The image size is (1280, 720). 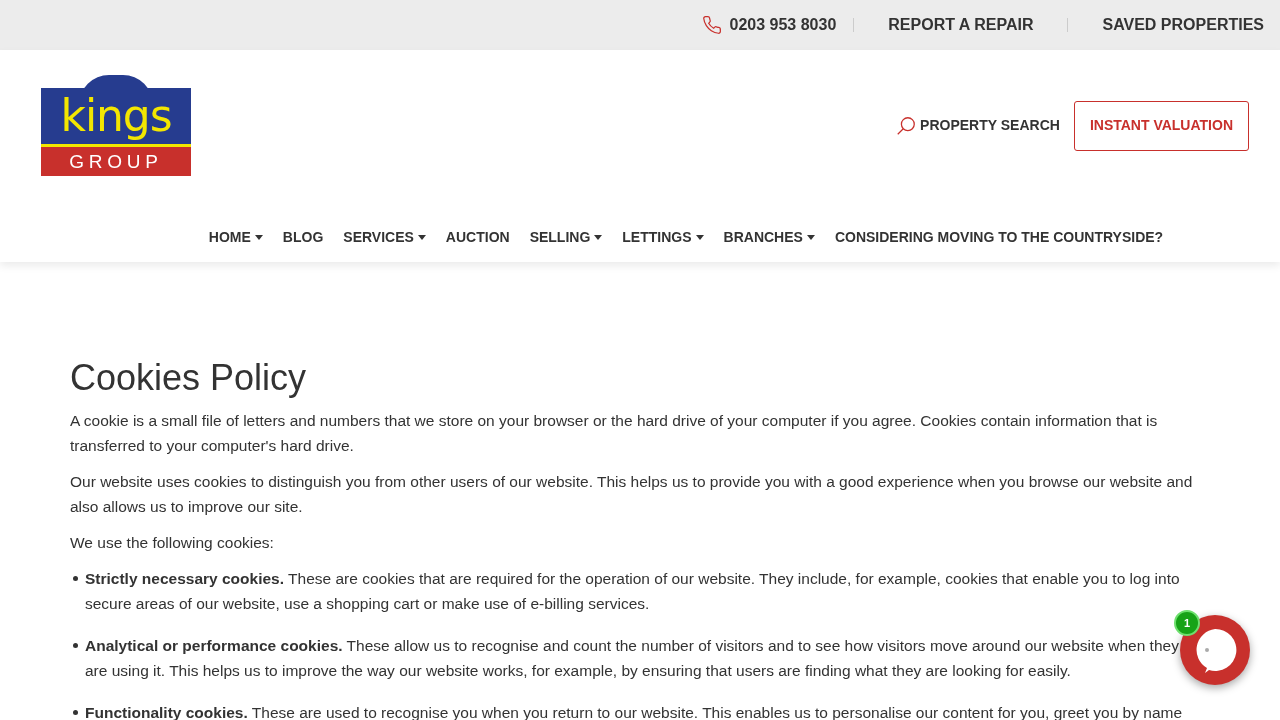 What do you see at coordinates (977, 125) in the screenshot?
I see `property-search-button: PROPERTY SEARCH` at bounding box center [977, 125].